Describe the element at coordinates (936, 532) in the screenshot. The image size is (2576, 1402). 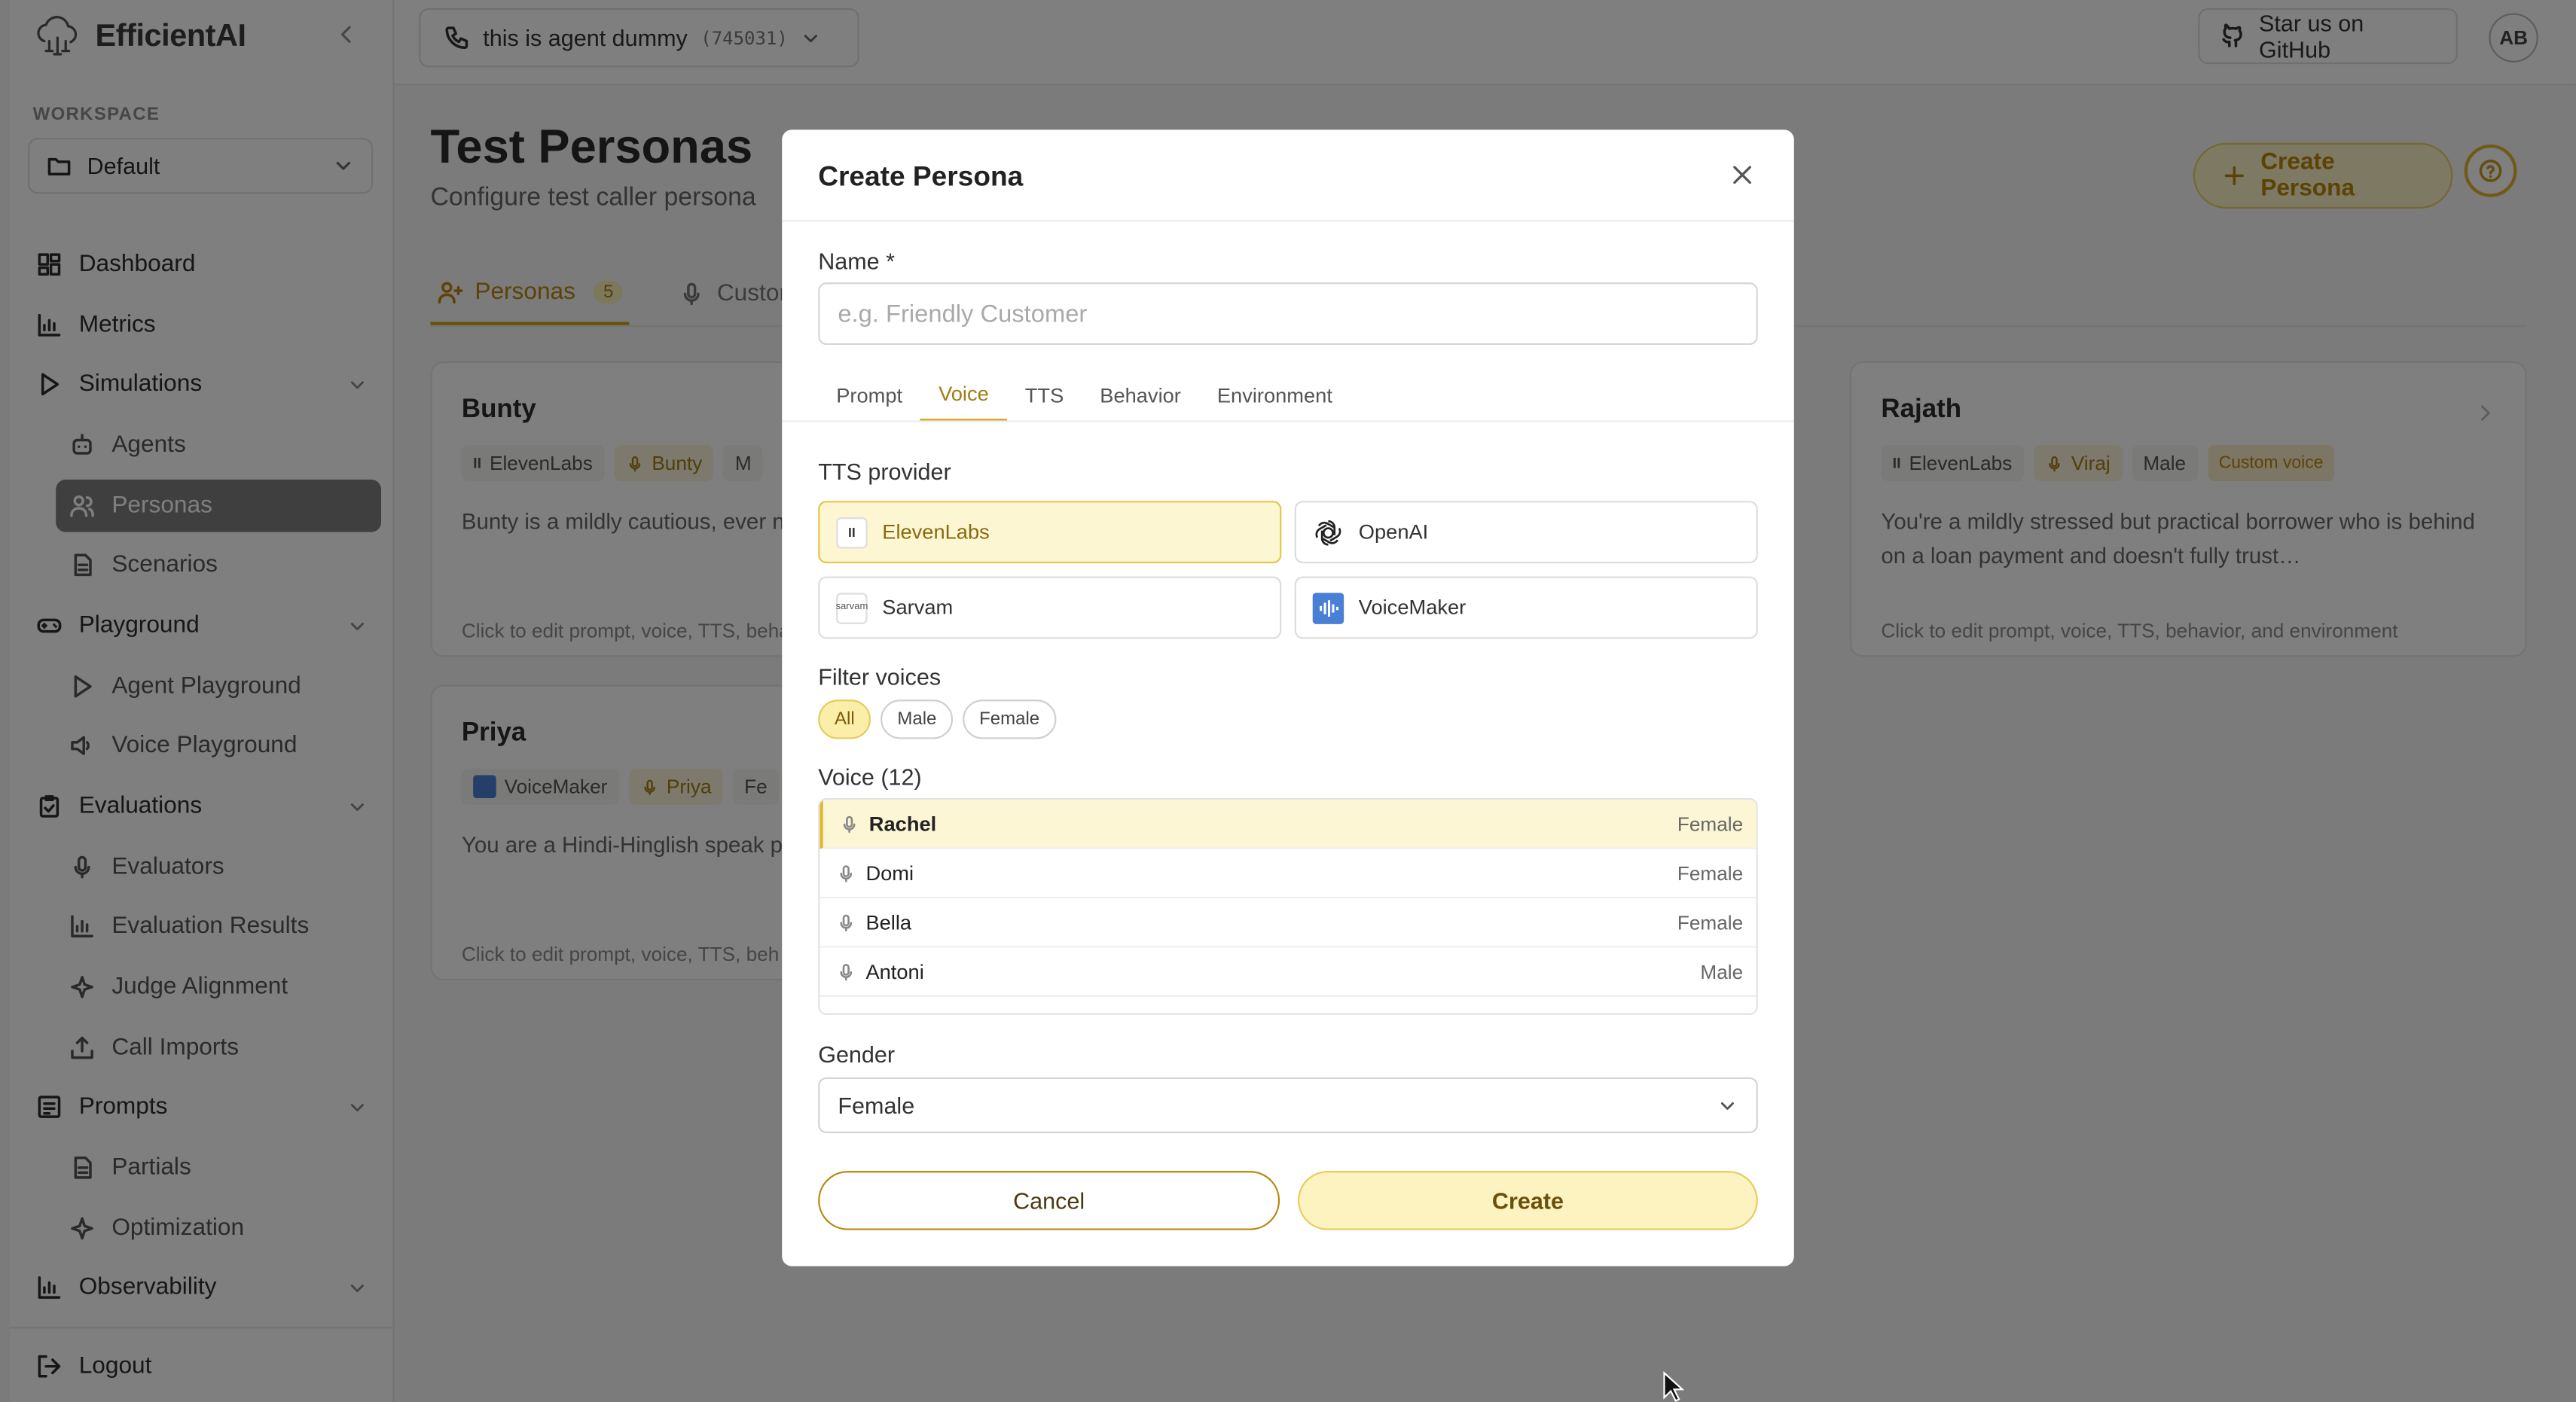
I see `provider-label: ElevenLabs` at that location.